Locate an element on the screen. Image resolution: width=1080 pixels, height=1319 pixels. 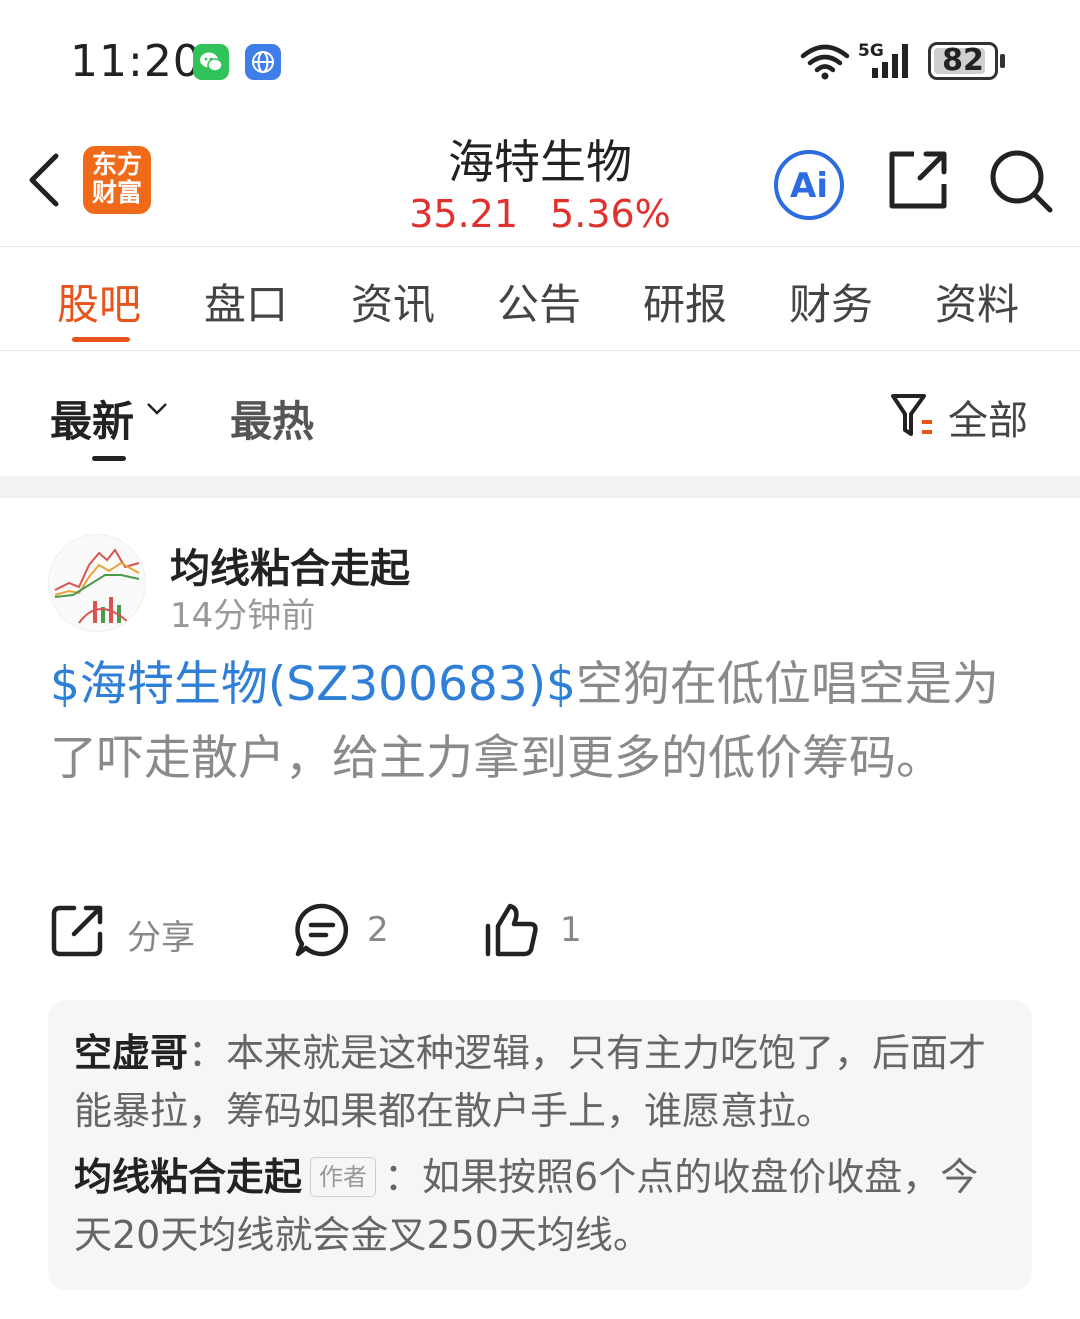
battery-tip is located at coordinates (1002, 61).